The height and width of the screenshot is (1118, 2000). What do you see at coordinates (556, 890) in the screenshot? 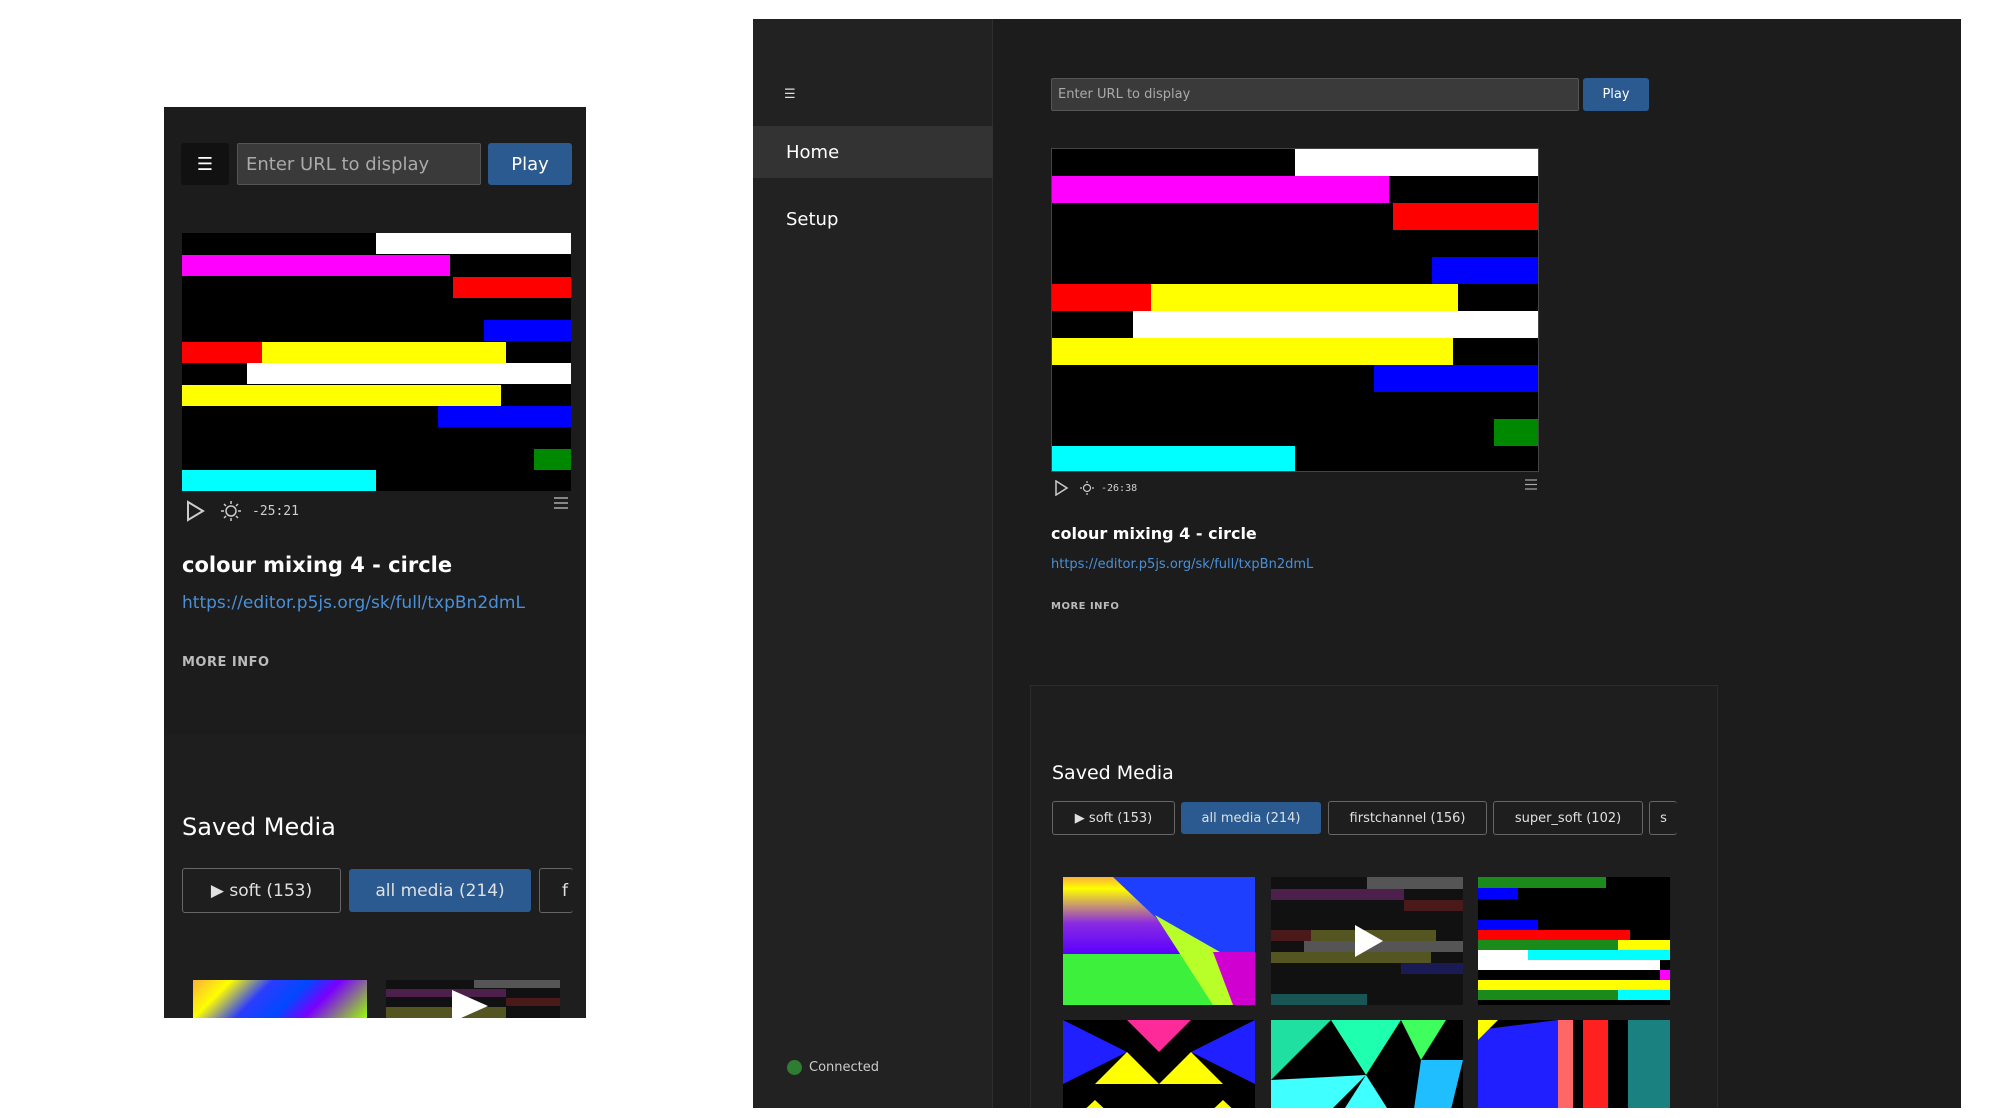
I see `chip-firstchannel: f` at bounding box center [556, 890].